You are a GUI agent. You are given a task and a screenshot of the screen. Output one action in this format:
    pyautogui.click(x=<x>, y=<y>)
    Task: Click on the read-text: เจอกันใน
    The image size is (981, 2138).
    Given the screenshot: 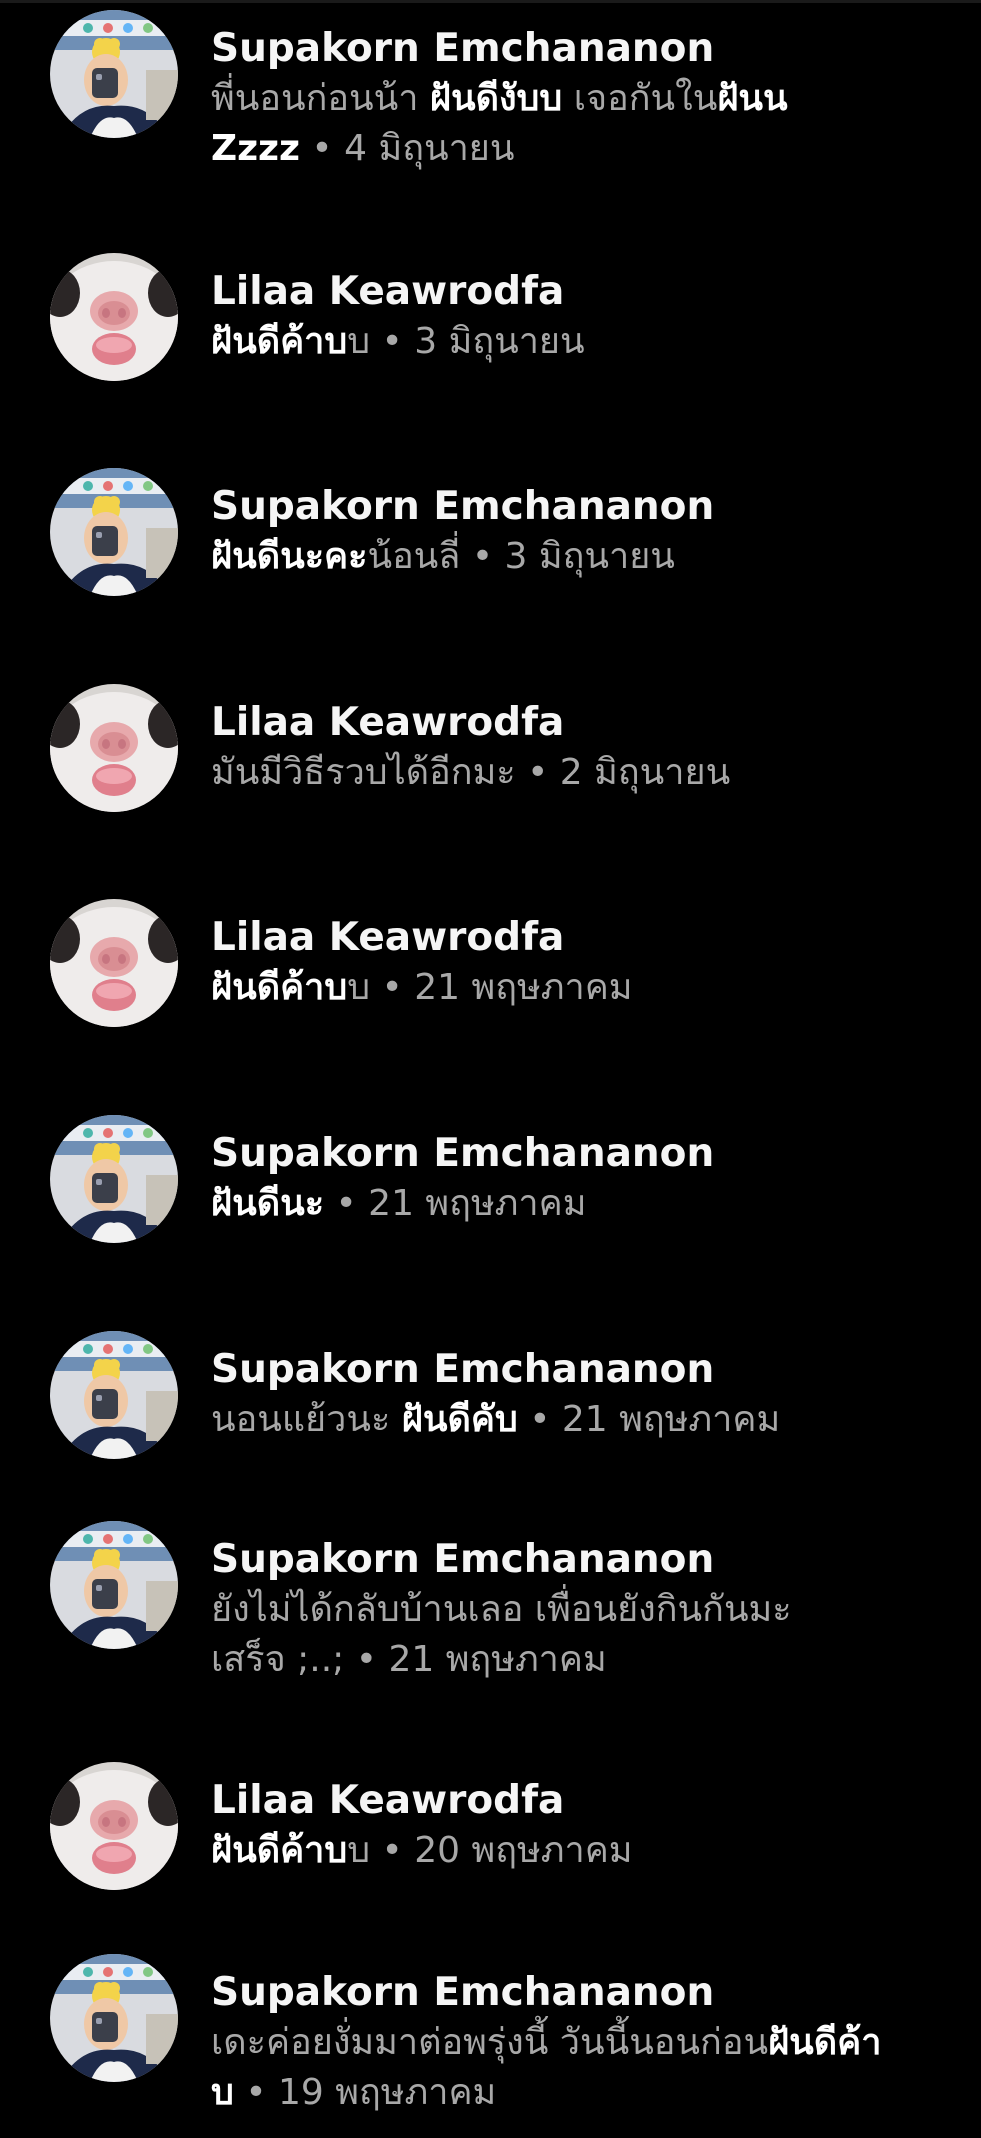 What is the action you would take?
    pyautogui.click(x=640, y=98)
    